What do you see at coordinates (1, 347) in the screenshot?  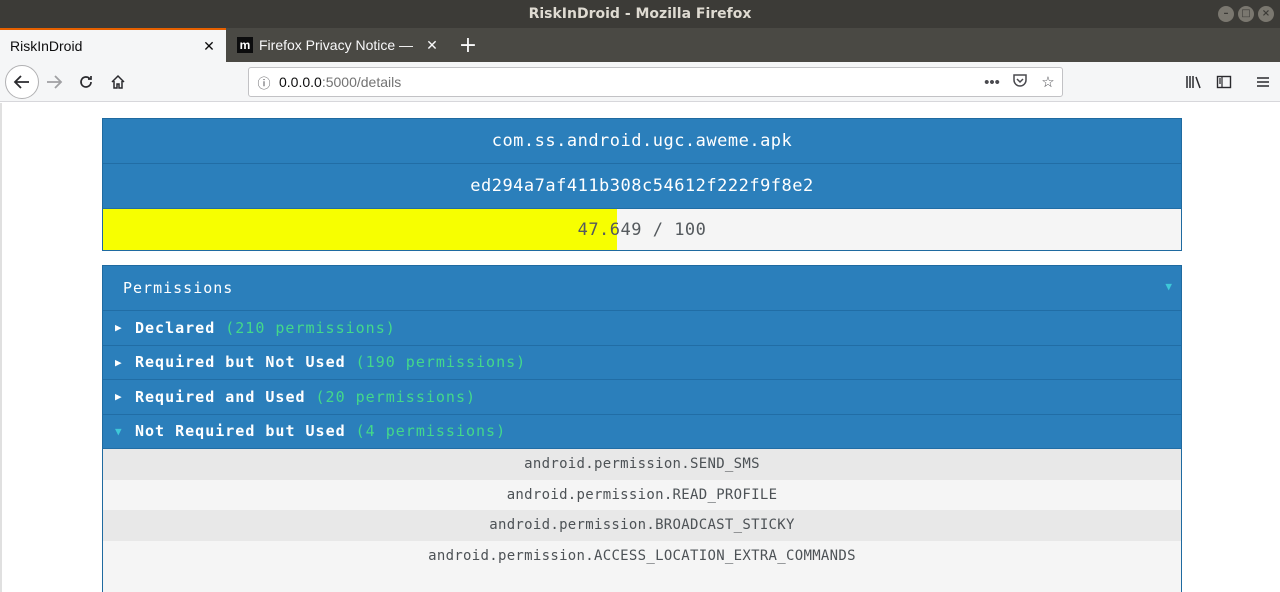 I see `scroll-edge` at bounding box center [1, 347].